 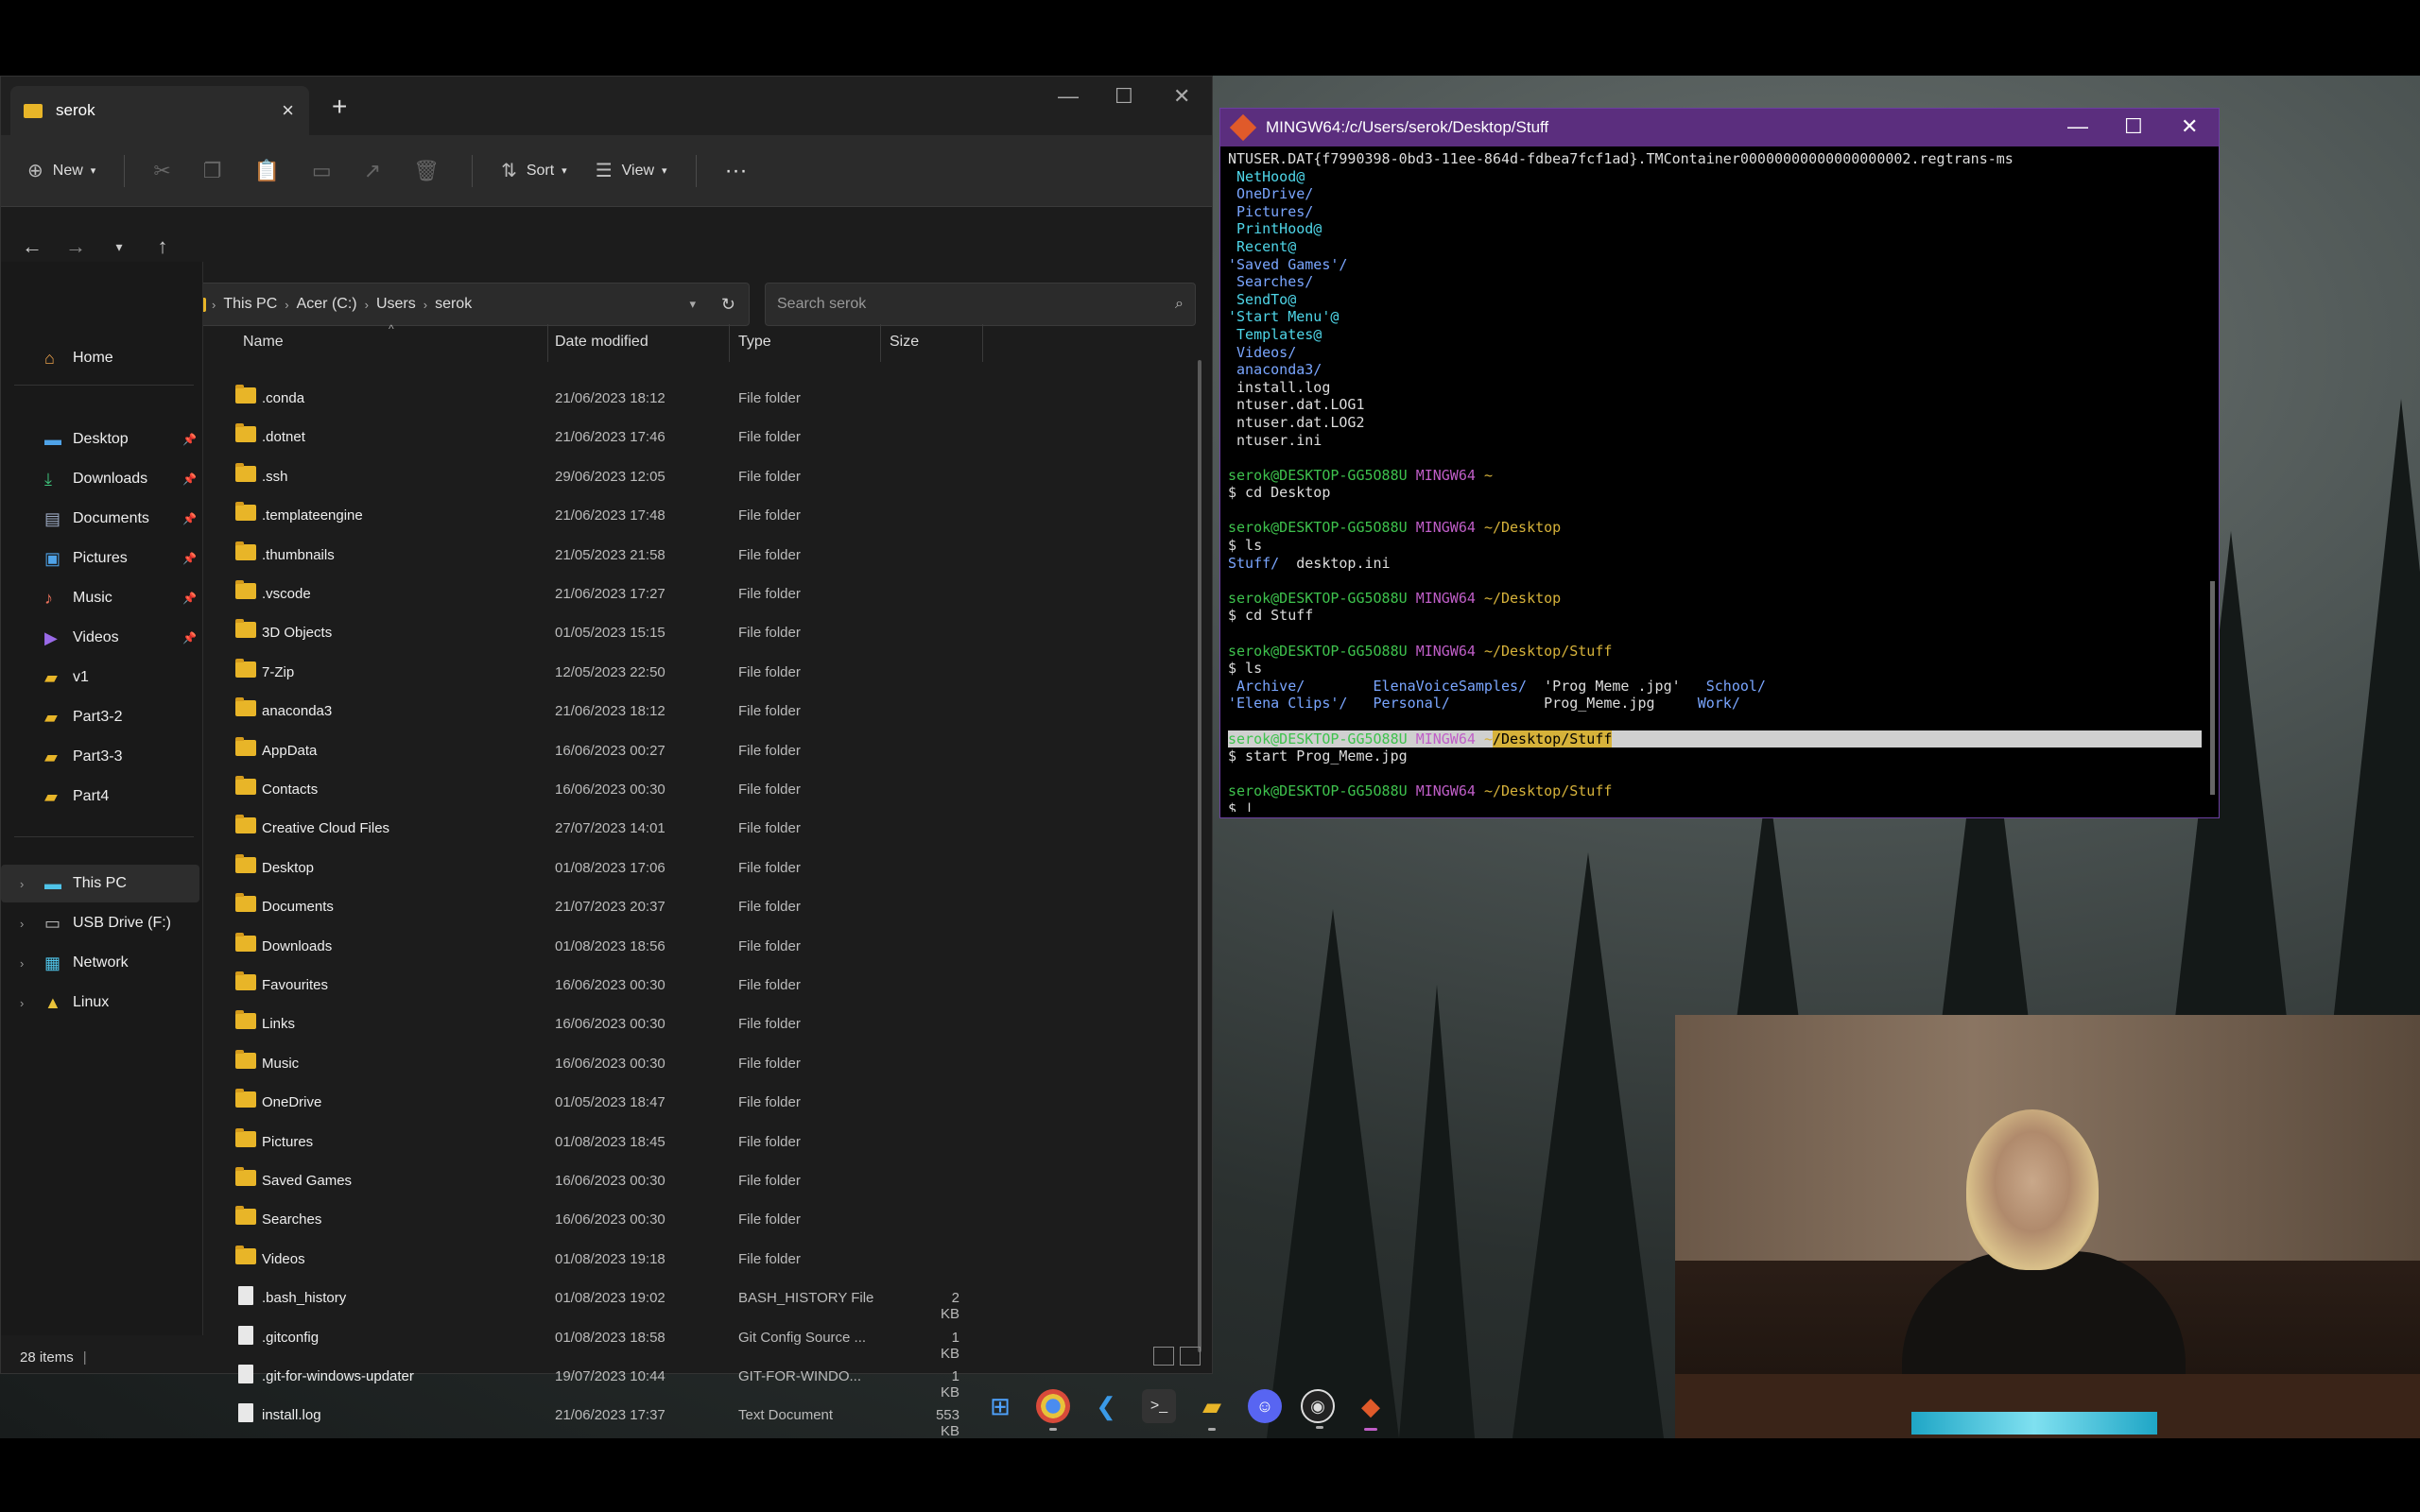 I want to click on terminal-text: $ start Prog_Meme.jpg, so click(x=1318, y=756).